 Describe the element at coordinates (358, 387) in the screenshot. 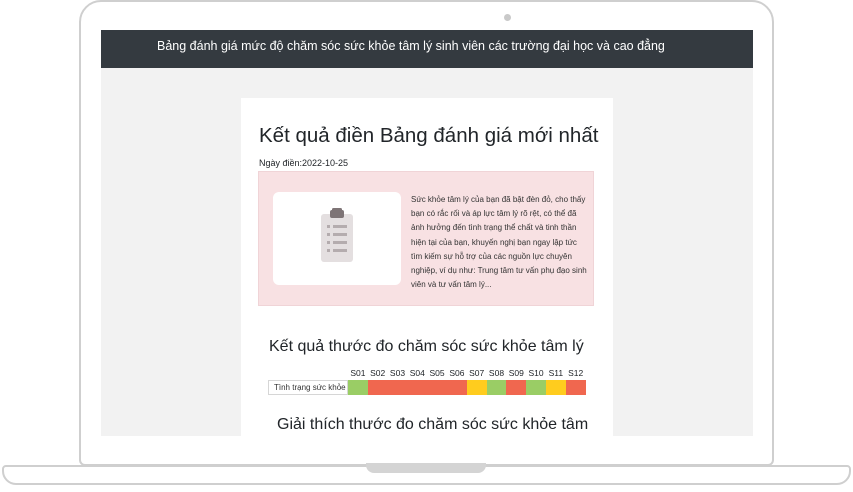

I see `scale-cell-s01` at that location.